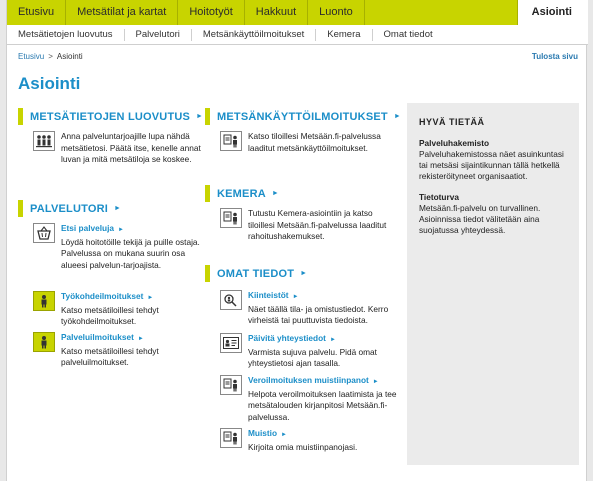 This screenshot has height=481, width=593. Describe the element at coordinates (268, 295) in the screenshot. I see `kiinteistot-label: Kiinteistöt` at that location.